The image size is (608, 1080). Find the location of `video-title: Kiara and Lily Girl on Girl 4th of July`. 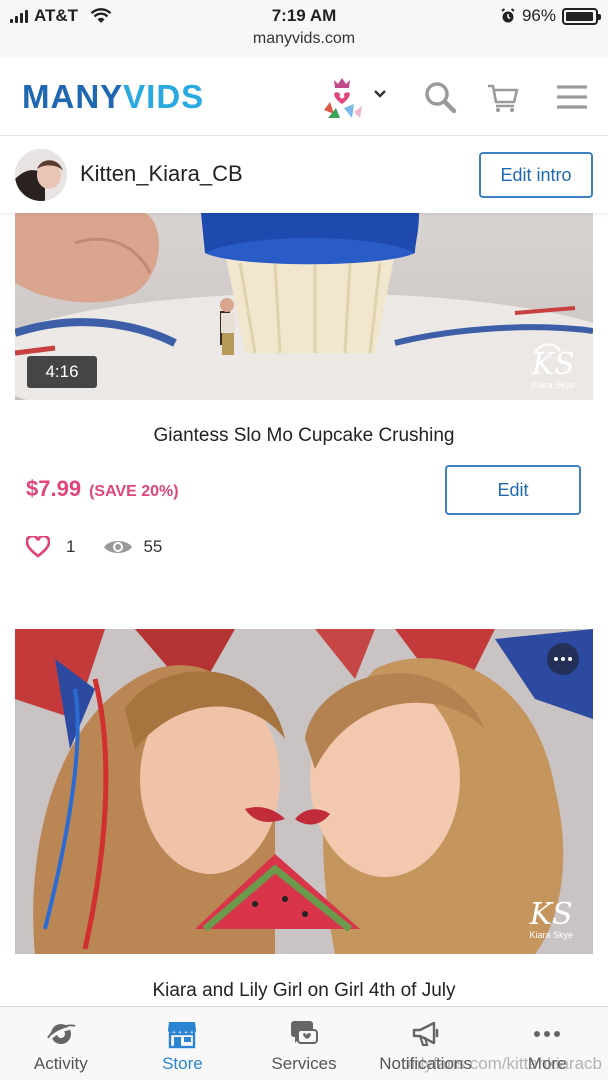

video-title: Kiara and Lily Girl on Girl 4th of July is located at coordinates (304, 991).